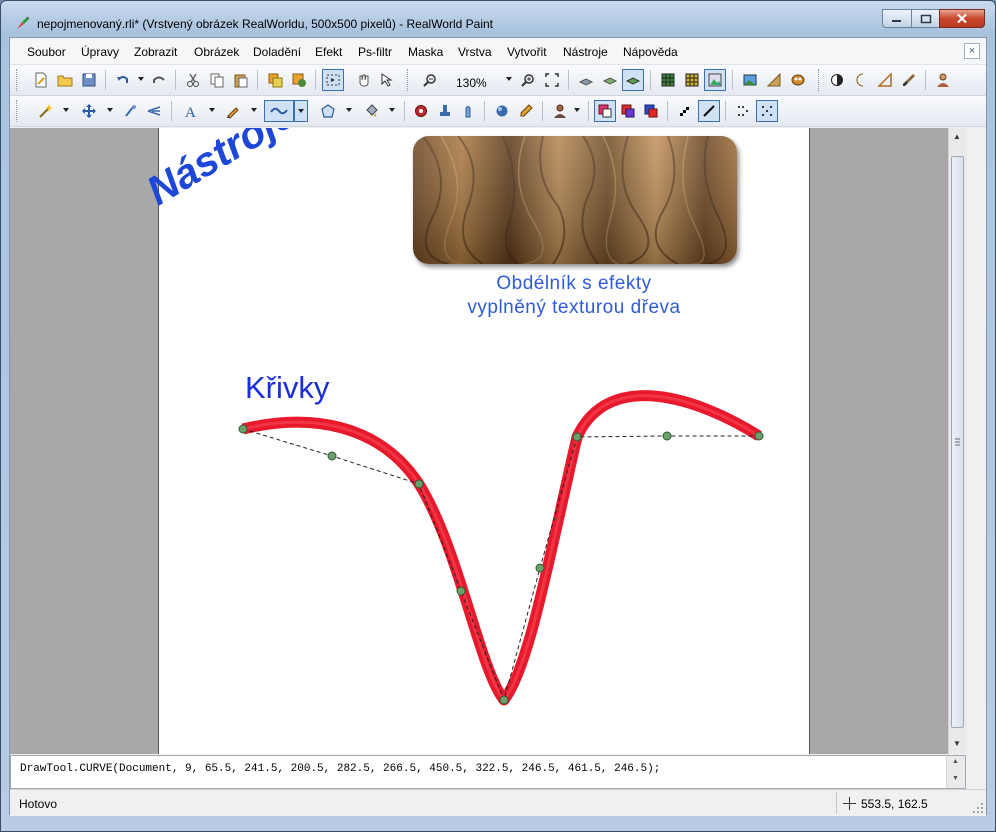 This screenshot has height=832, width=996. Describe the element at coordinates (131, 111) in the screenshot. I see `retouch-icon` at that location.